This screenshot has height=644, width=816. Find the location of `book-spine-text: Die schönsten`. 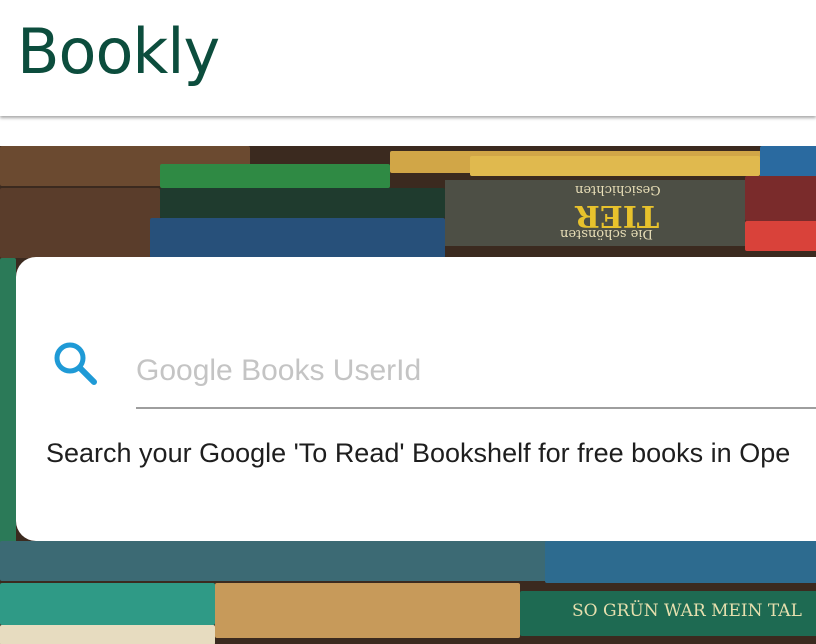

book-spine-text: Die schönsten is located at coordinates (606, 233).